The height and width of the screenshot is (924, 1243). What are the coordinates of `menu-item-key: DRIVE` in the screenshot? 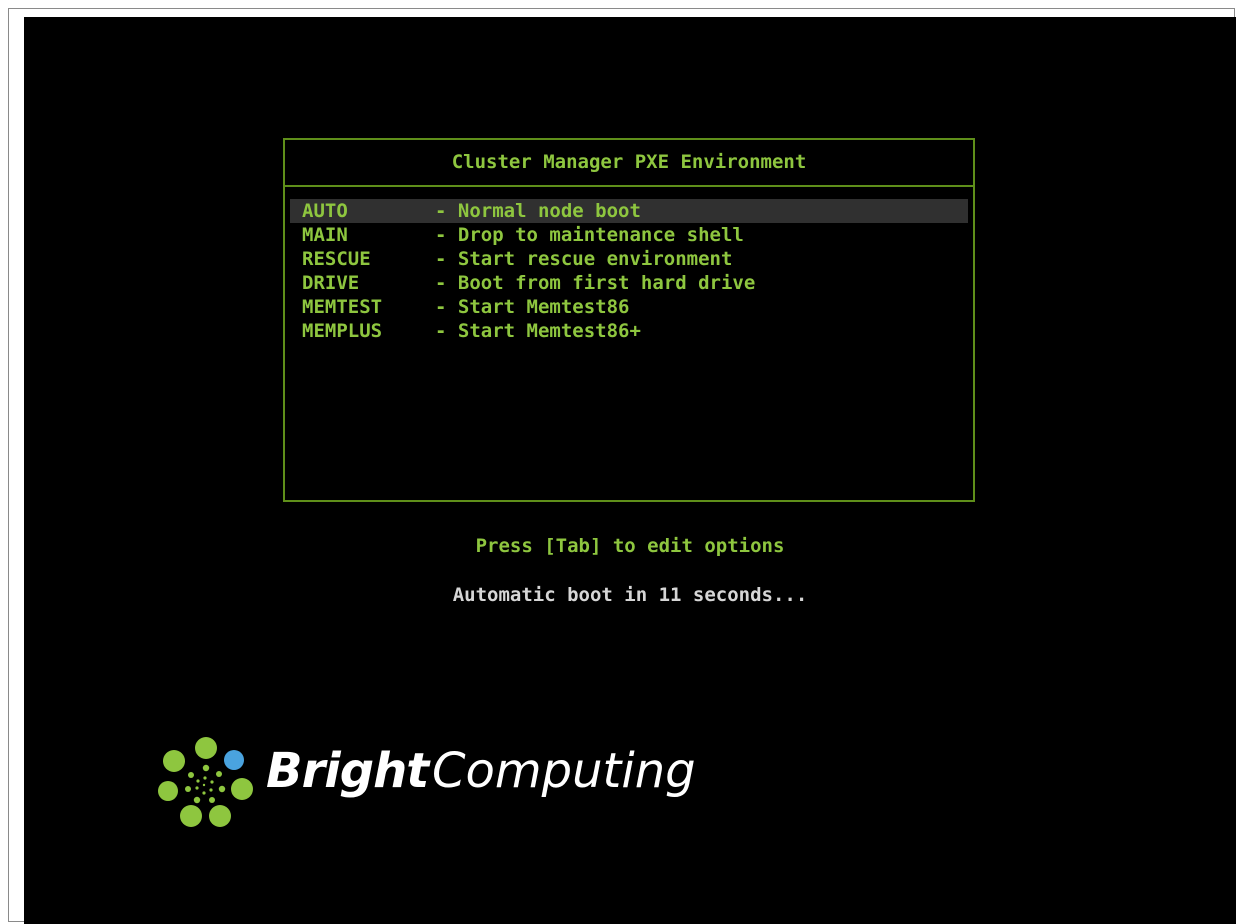 It's located at (331, 283).